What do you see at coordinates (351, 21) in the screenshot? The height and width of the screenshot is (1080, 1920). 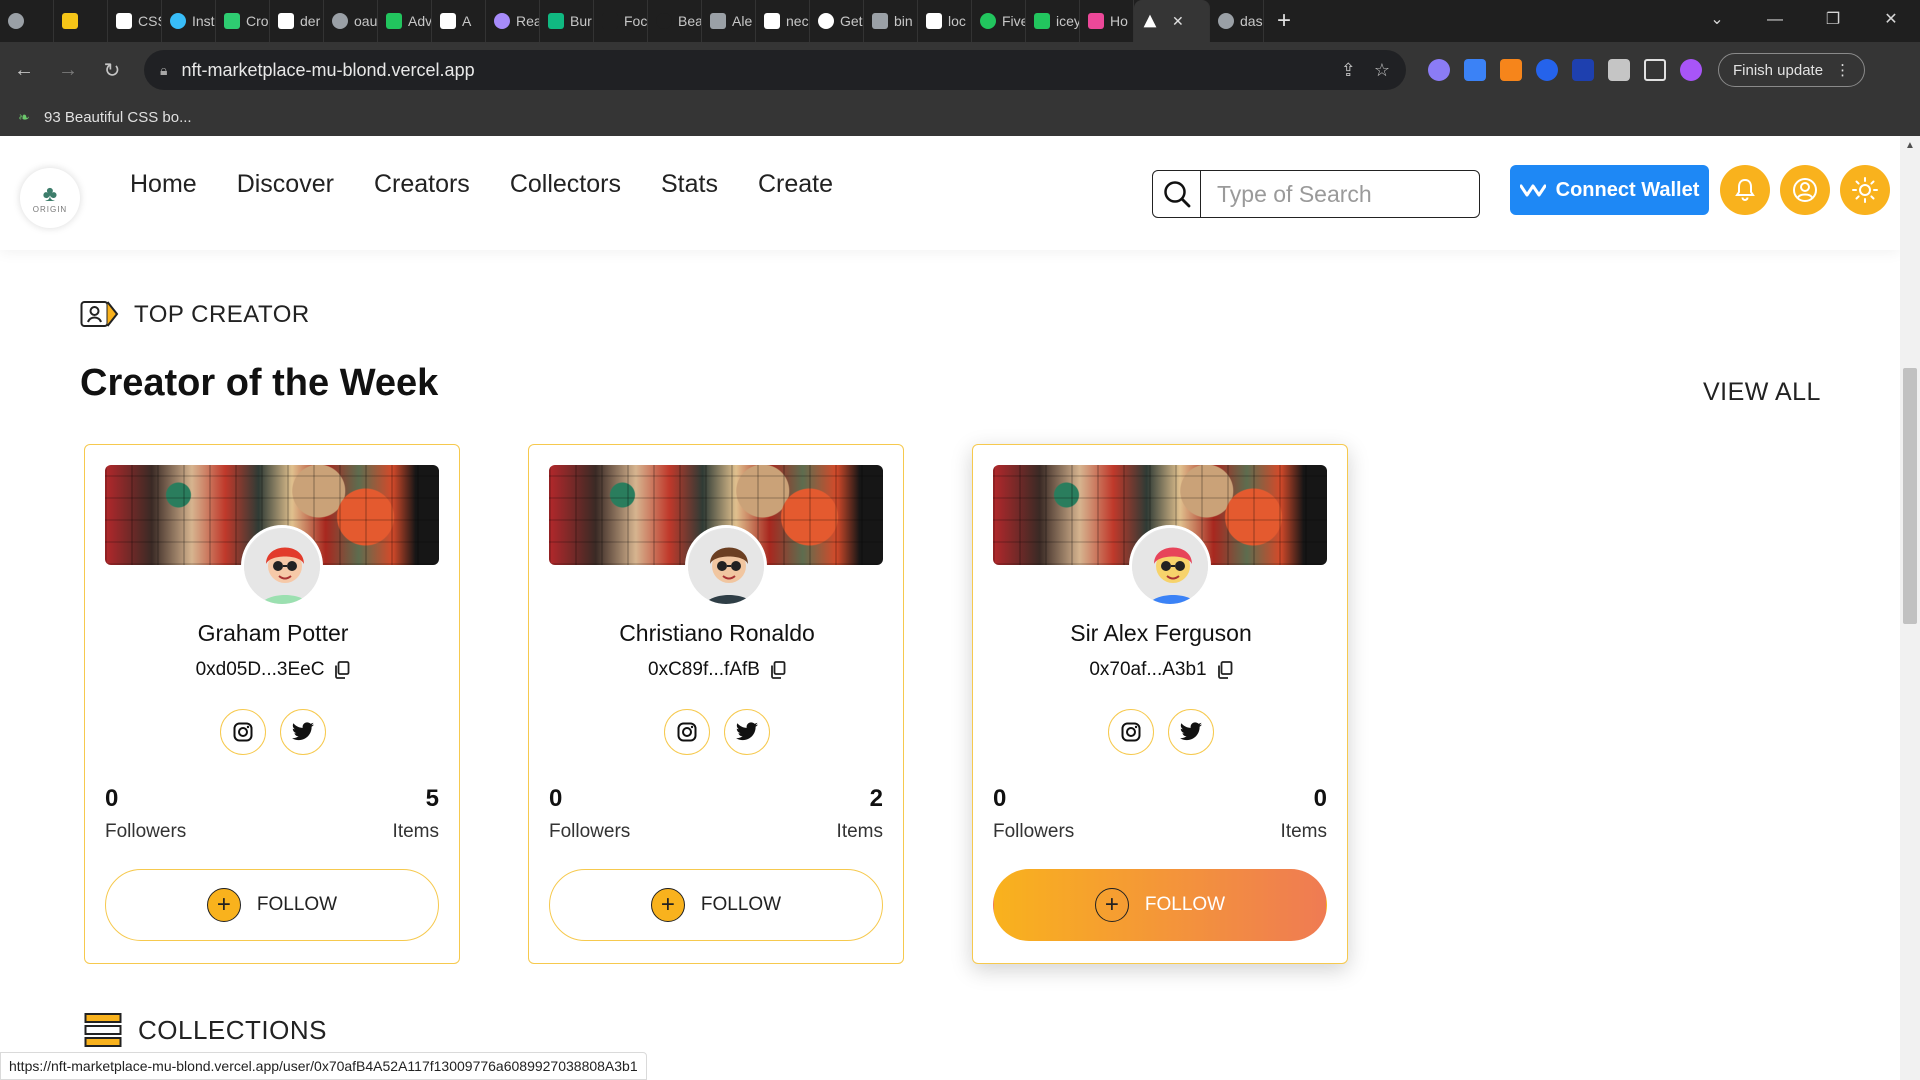 I see `tab-6: oau` at bounding box center [351, 21].